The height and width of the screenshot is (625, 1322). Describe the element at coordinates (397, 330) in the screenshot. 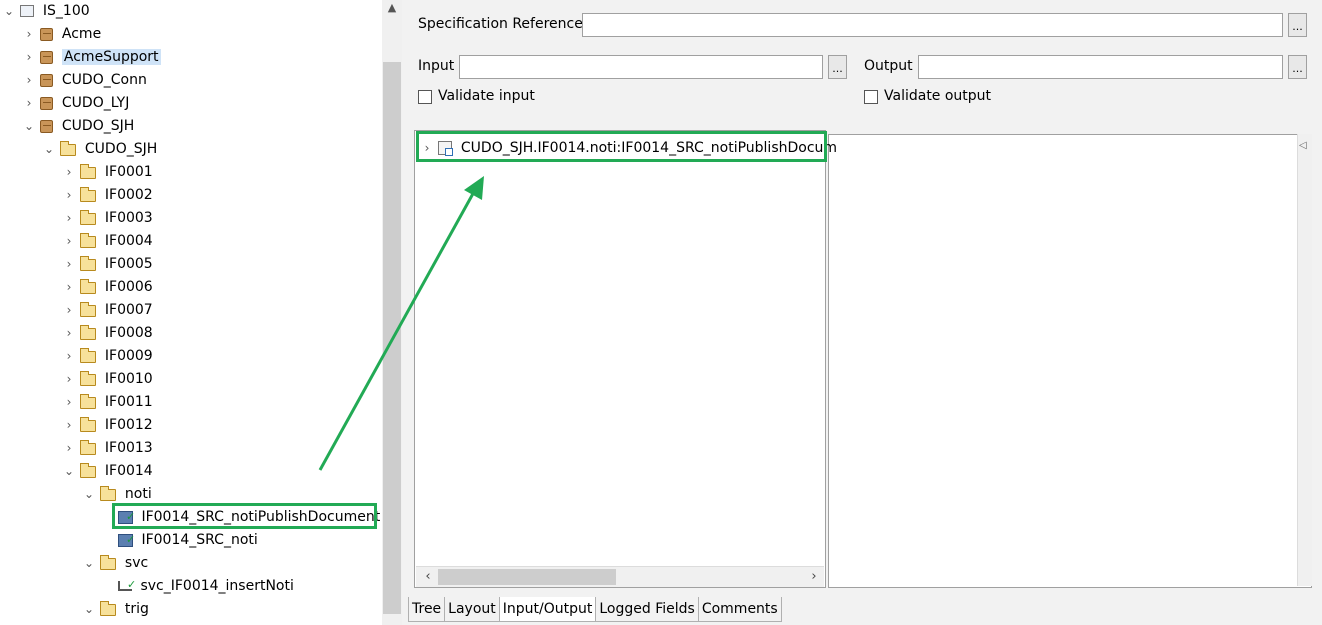

I see `arrow-line` at that location.